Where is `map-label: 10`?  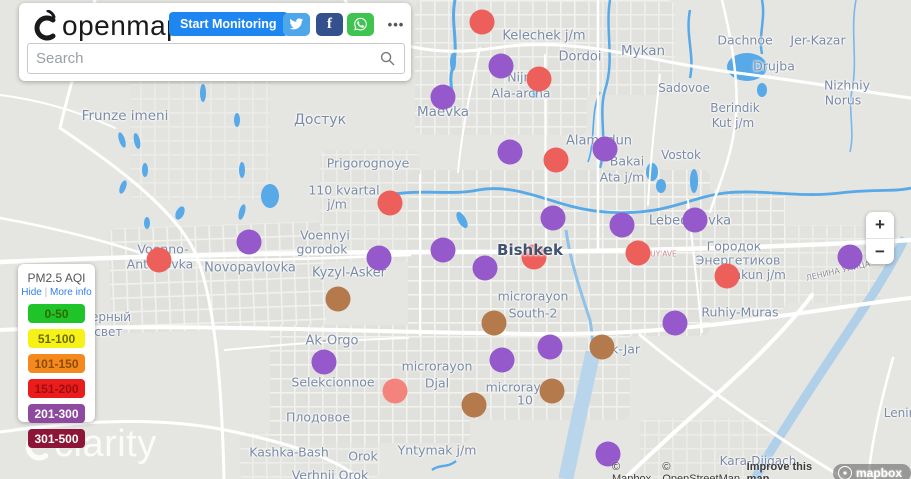 map-label: 10 is located at coordinates (525, 400).